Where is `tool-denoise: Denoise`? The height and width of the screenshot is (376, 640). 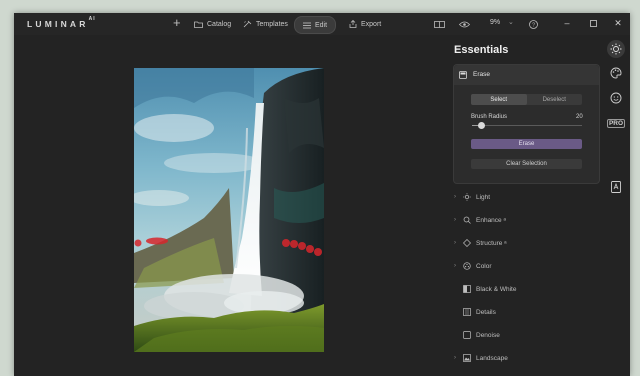
tool-denoise: Denoise is located at coordinates (477, 335).